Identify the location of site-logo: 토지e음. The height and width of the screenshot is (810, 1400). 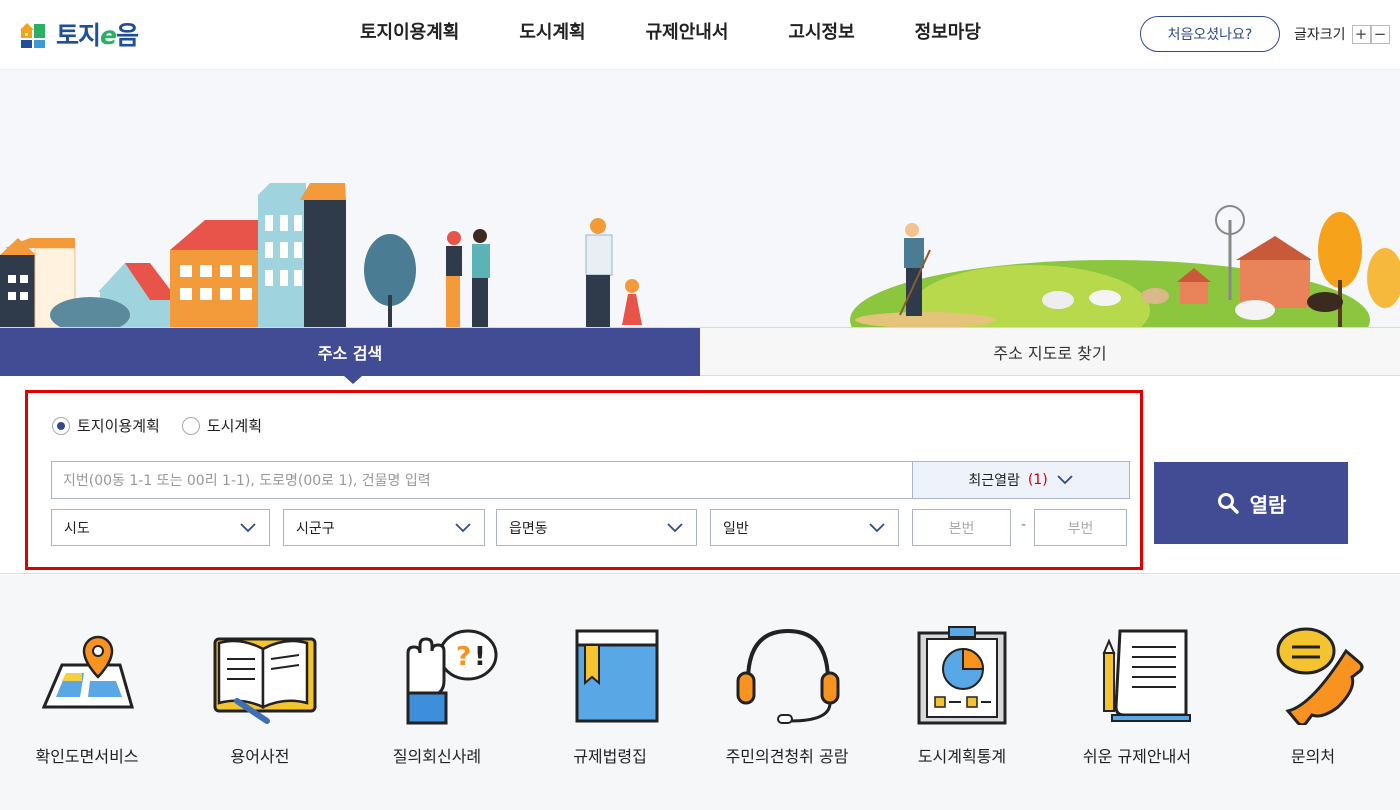
(78, 34).